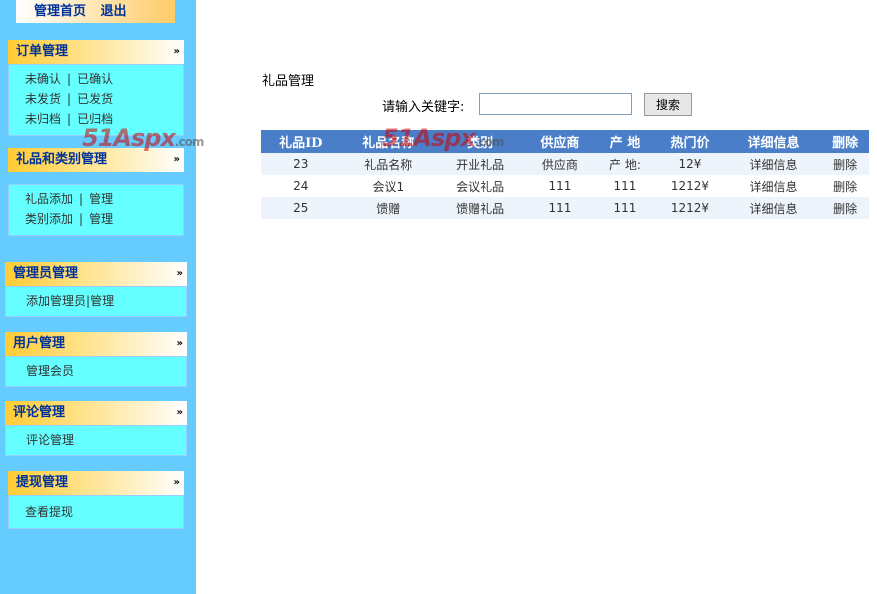  I want to click on panel-header: 订单管理 », so click(96, 52).